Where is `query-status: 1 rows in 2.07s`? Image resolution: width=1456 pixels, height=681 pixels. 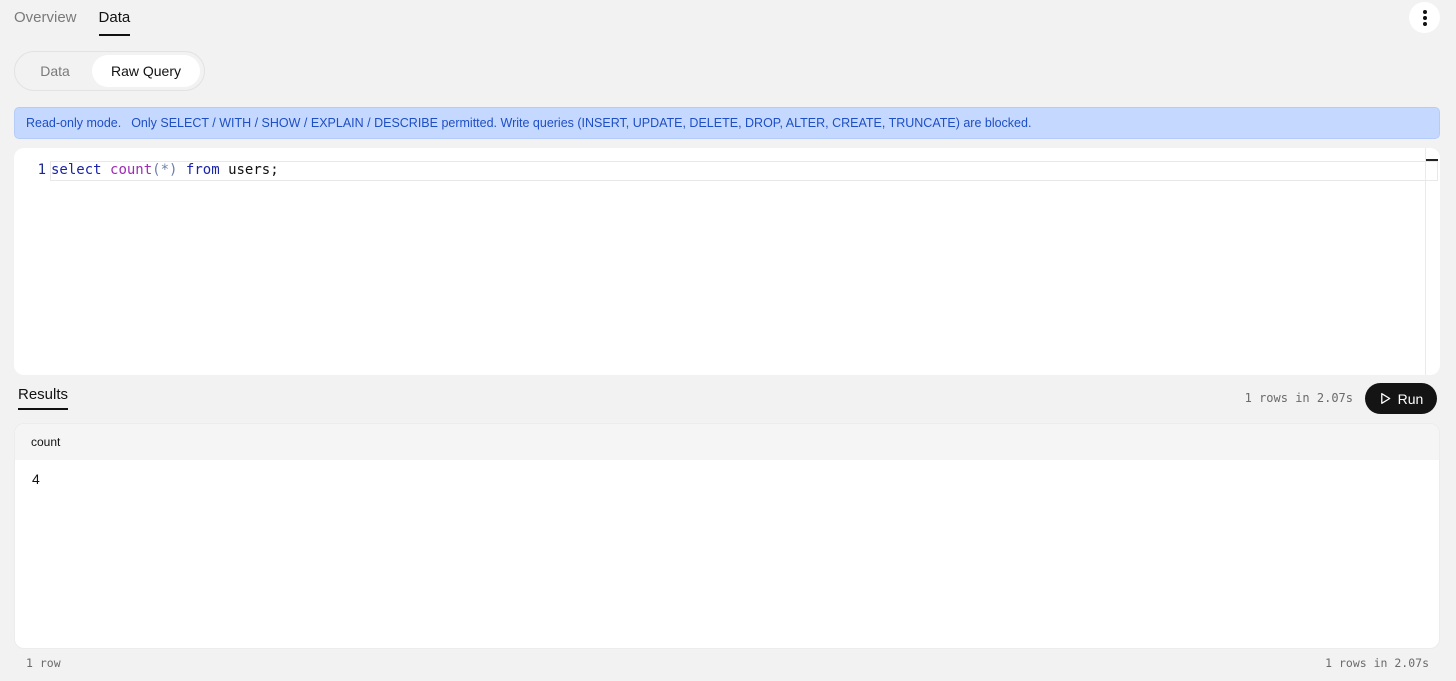
query-status: 1 rows in 2.07s is located at coordinates (1298, 398).